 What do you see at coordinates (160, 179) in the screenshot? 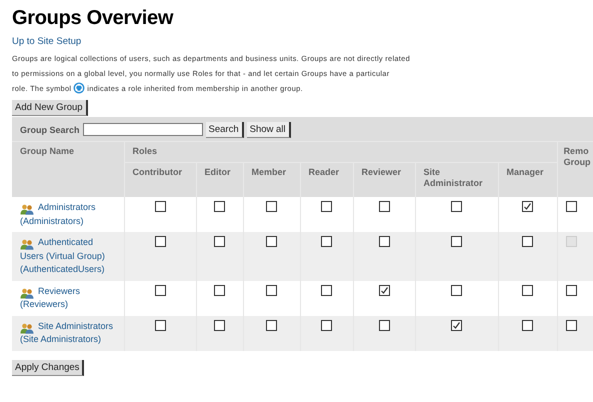
I see `column-header: Contributor` at bounding box center [160, 179].